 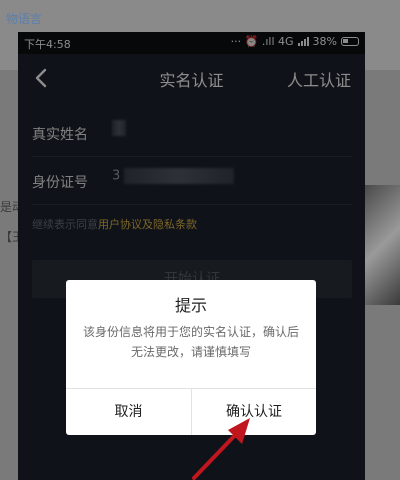 I want to click on background-image, so click(x=382, y=245).